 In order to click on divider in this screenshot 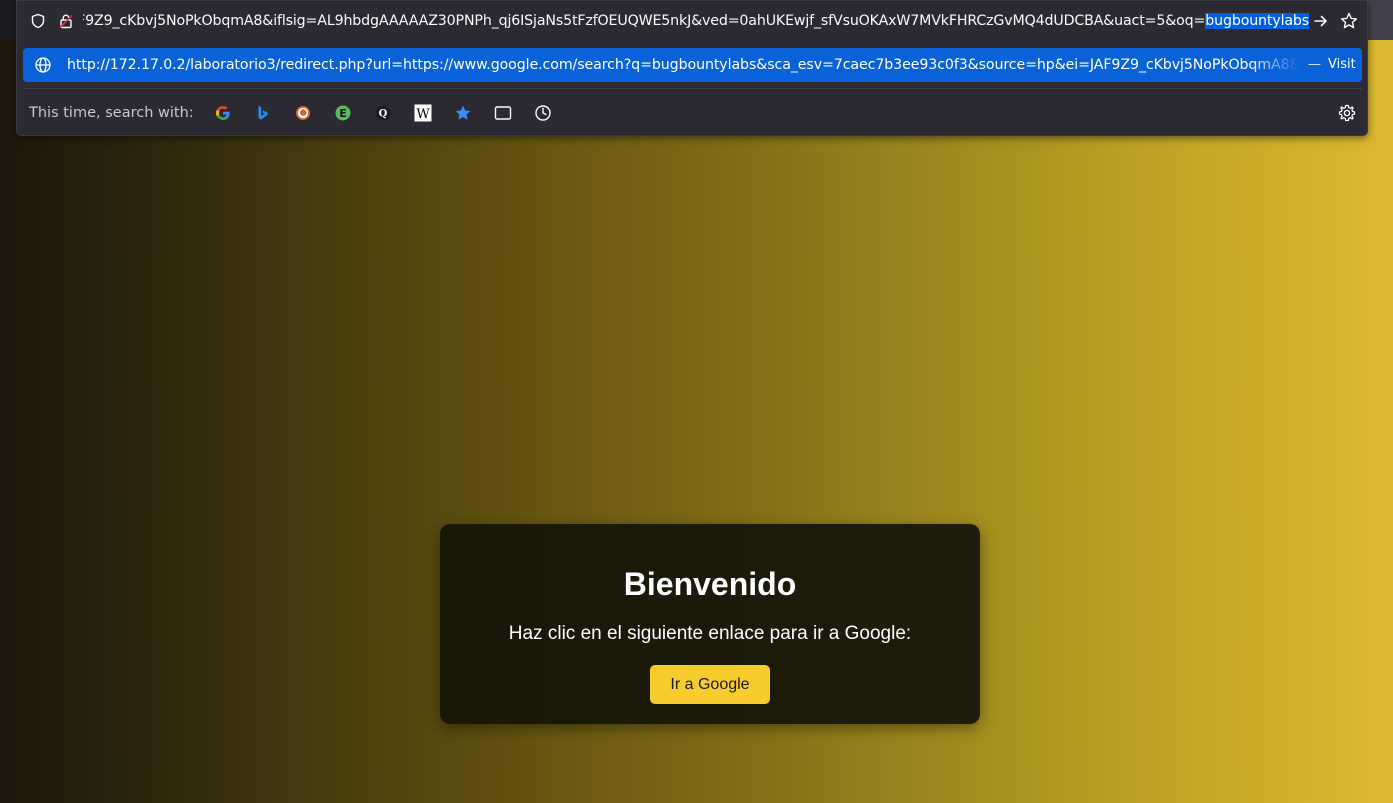, I will do `click(692, 88)`.